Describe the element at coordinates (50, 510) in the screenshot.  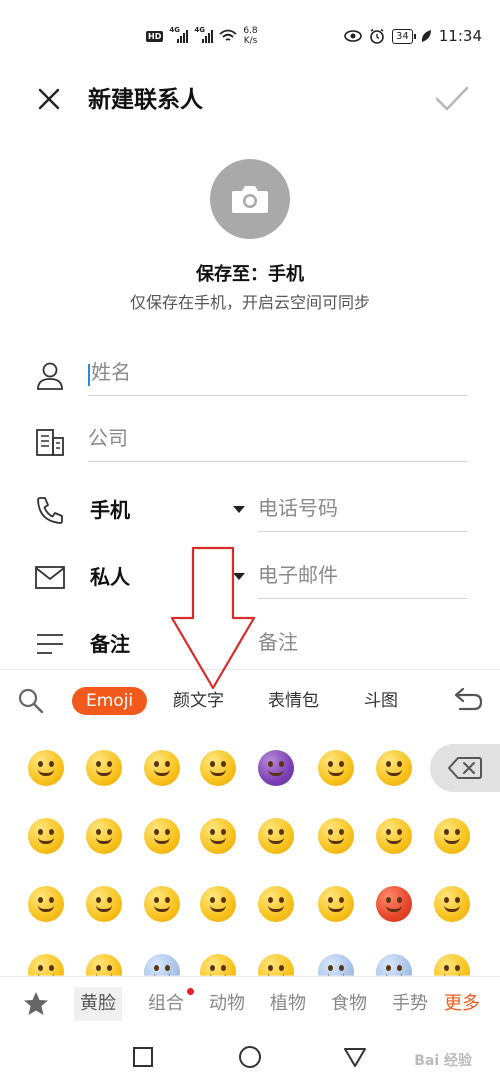
I see `phone-icon` at that location.